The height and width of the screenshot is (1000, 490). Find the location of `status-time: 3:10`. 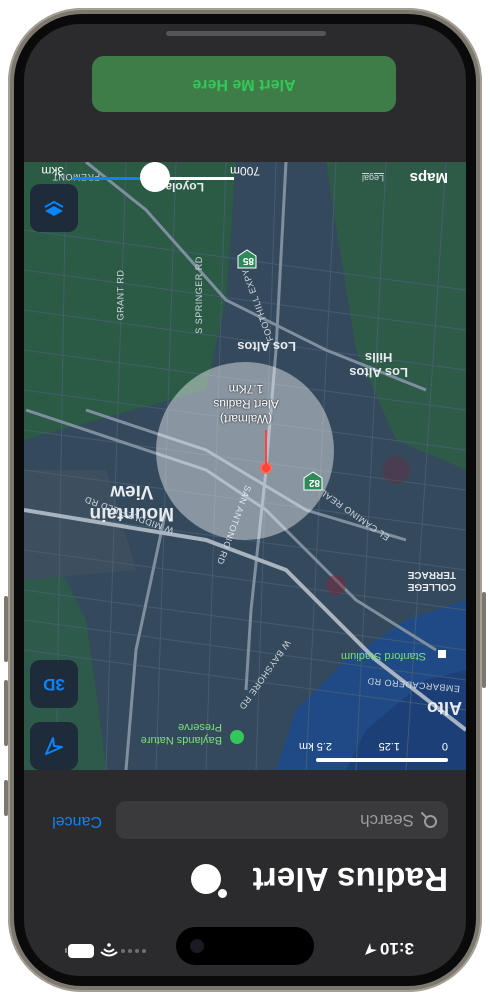

status-time: 3:10 is located at coordinates (396, 948).